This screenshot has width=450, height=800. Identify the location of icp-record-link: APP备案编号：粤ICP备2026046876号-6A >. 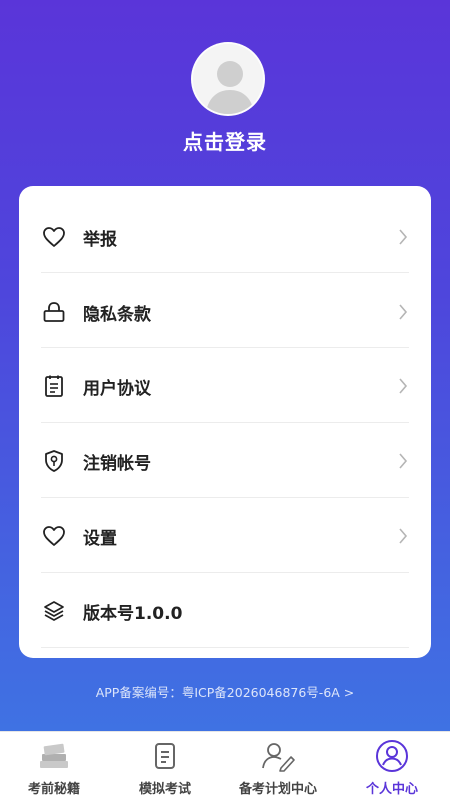
(225, 691).